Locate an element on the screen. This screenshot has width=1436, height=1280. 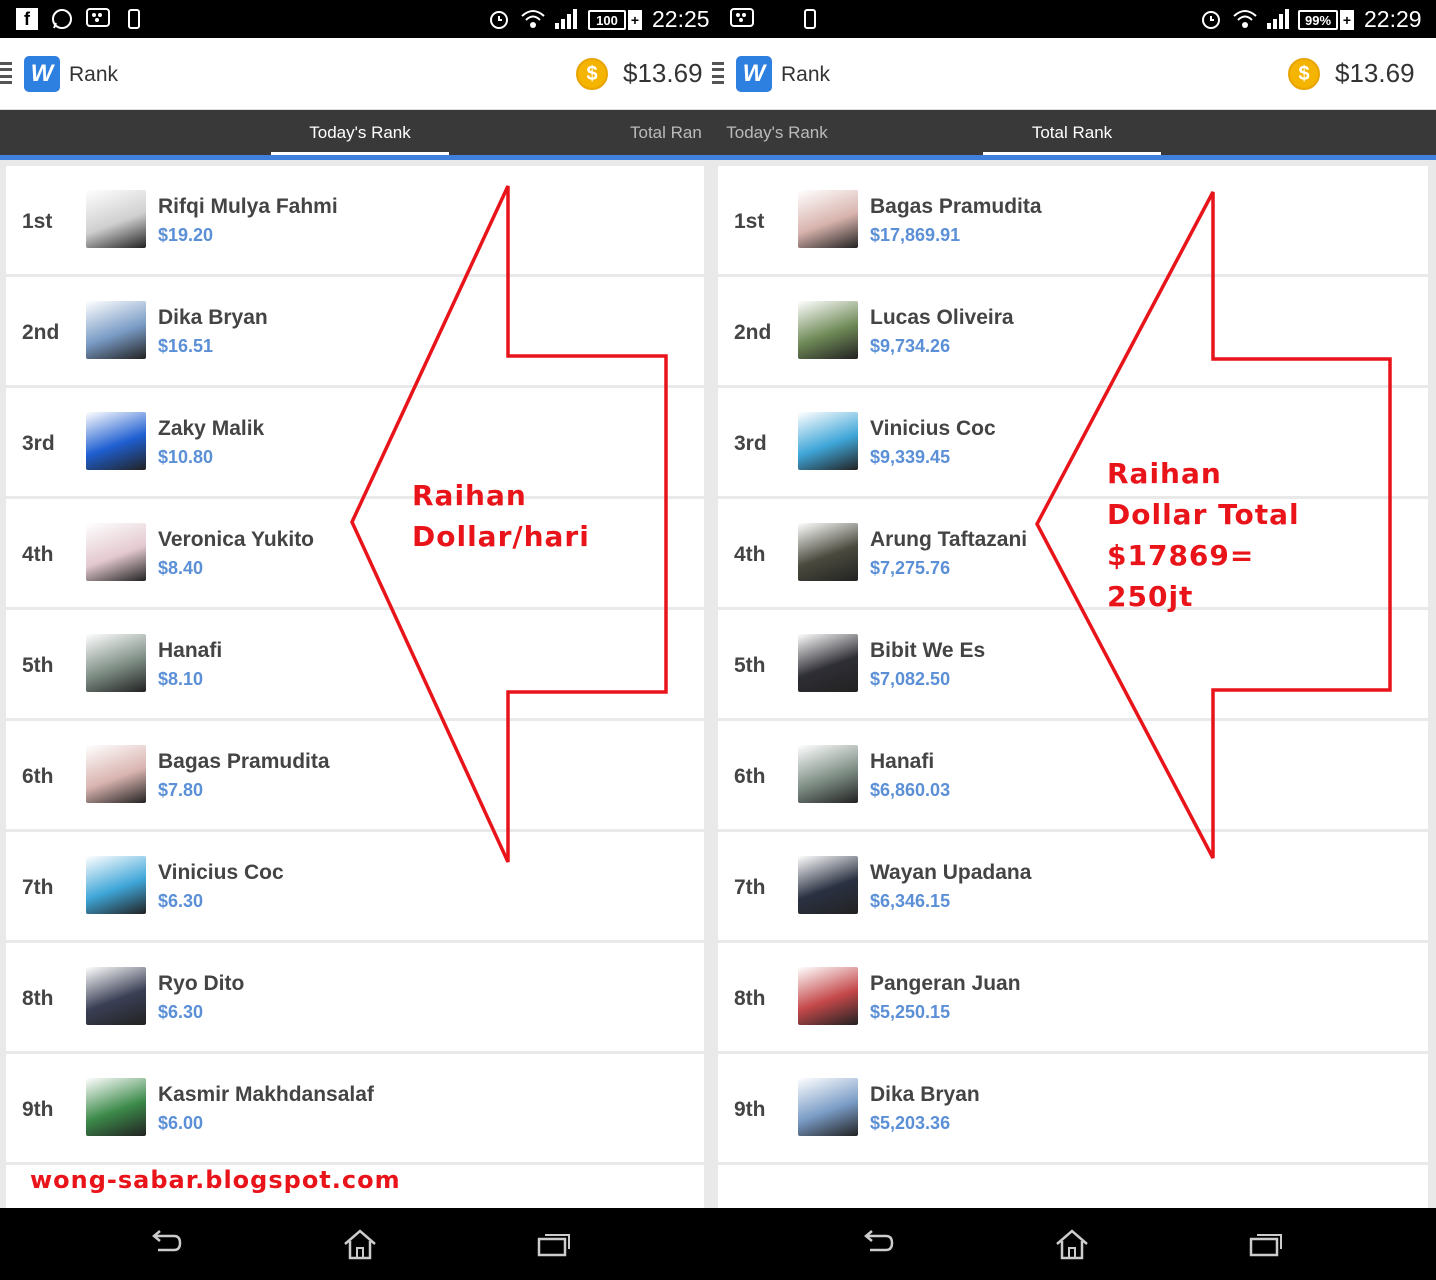
list-item: 8th Pangeran Juan $5,250.15 is located at coordinates (1073, 997).